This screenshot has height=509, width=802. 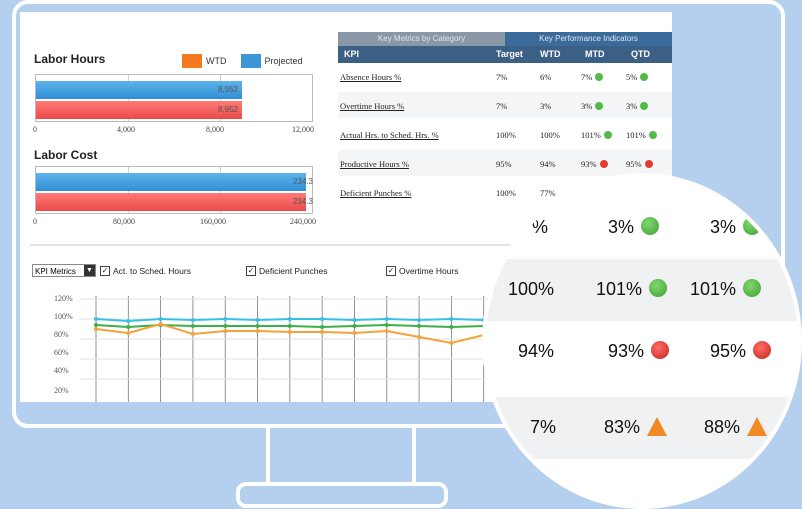 I want to click on labor-cost-value-wtd: 234.3, so click(x=302, y=201).